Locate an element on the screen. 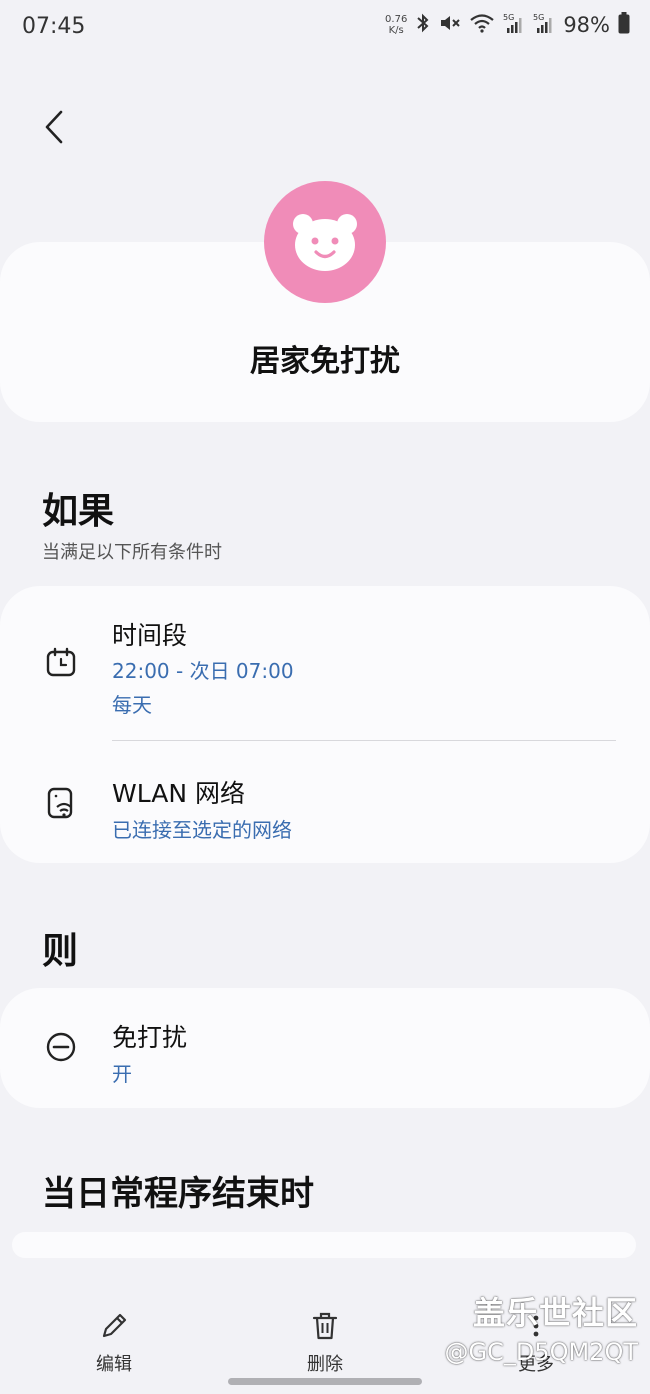 The image size is (650, 1394). trash-icon is located at coordinates (325, 1326).